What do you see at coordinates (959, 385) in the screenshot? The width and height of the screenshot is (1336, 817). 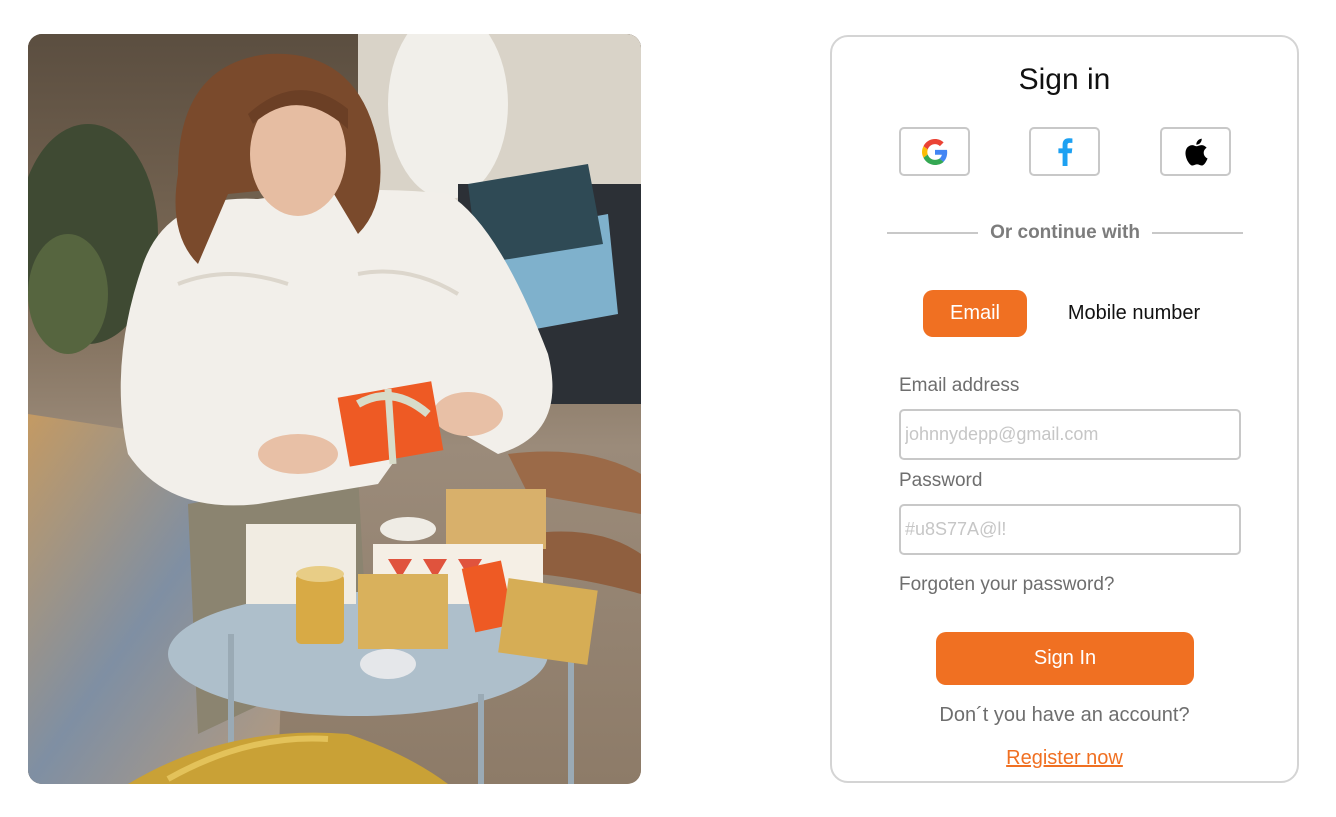 I see `email-label: Email address` at bounding box center [959, 385].